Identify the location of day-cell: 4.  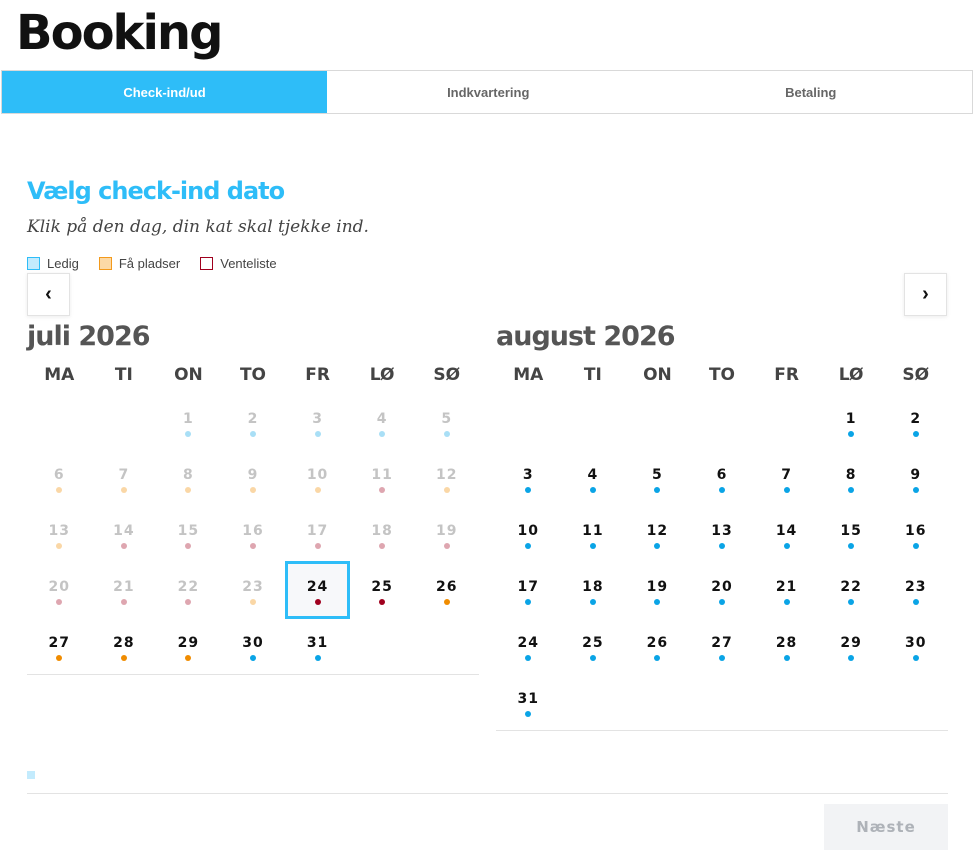
(593, 478).